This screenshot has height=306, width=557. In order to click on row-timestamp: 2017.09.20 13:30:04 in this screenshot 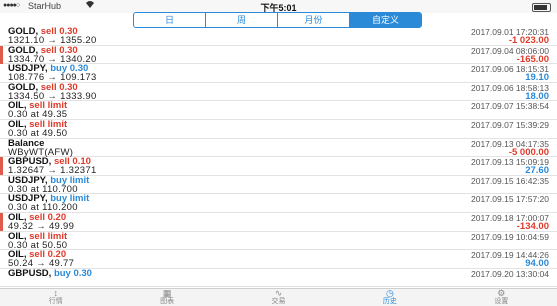, I will do `click(510, 273)`.